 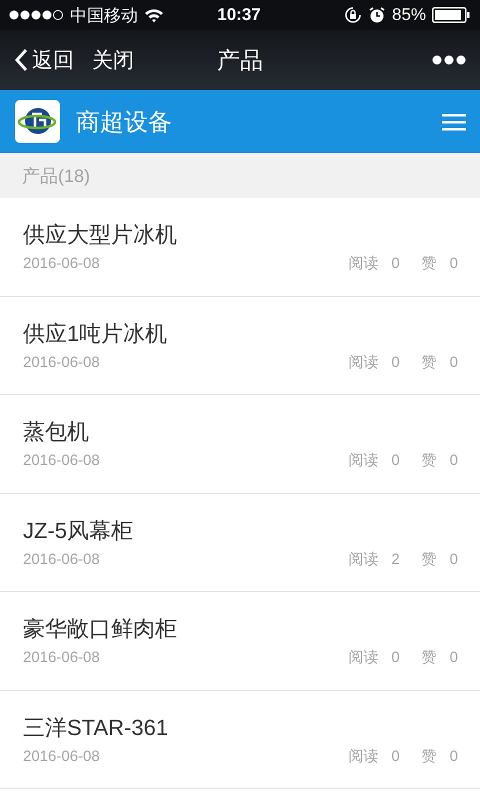 I want to click on signal-icon, so click(x=36, y=15).